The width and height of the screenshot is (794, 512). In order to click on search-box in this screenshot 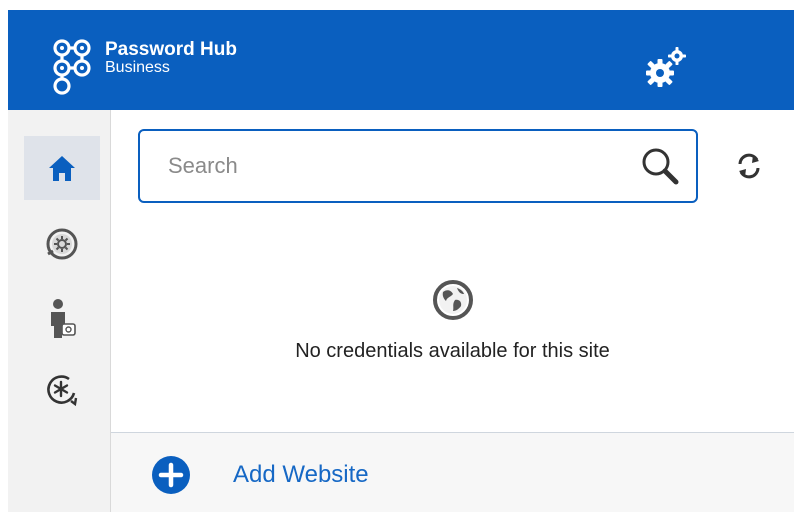, I will do `click(418, 166)`.